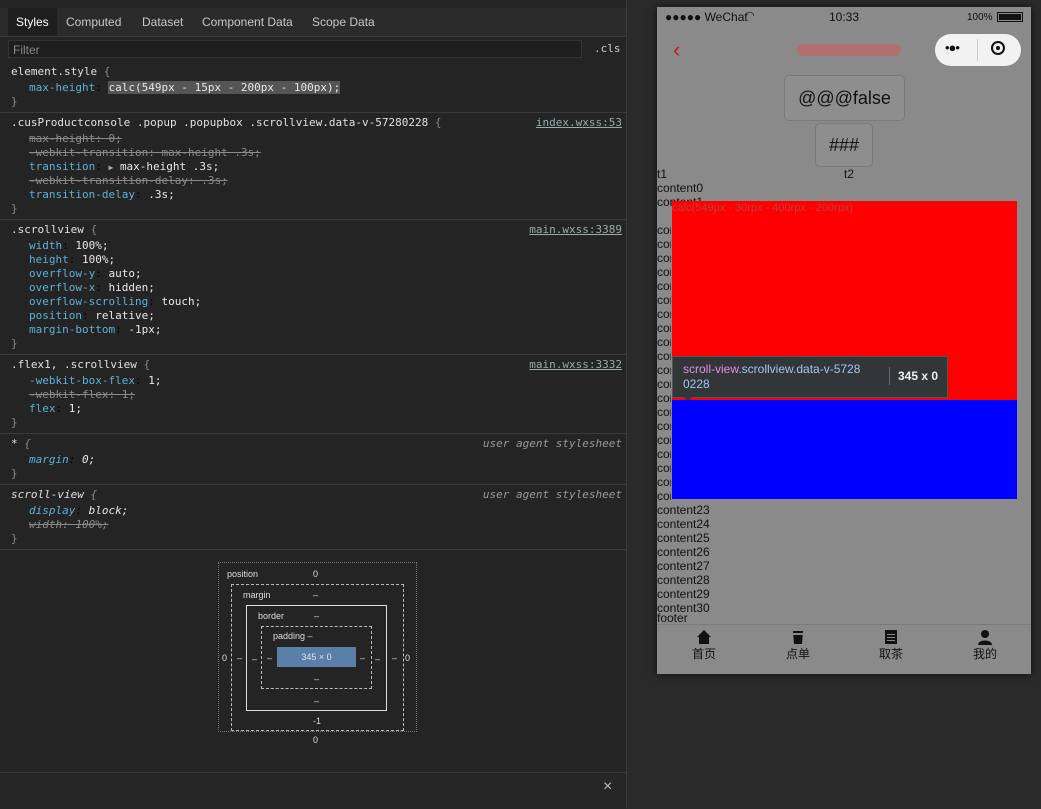 This screenshot has width=1041, height=809. What do you see at coordinates (315, 595) in the screenshot?
I see `bm-margin-top: –` at bounding box center [315, 595].